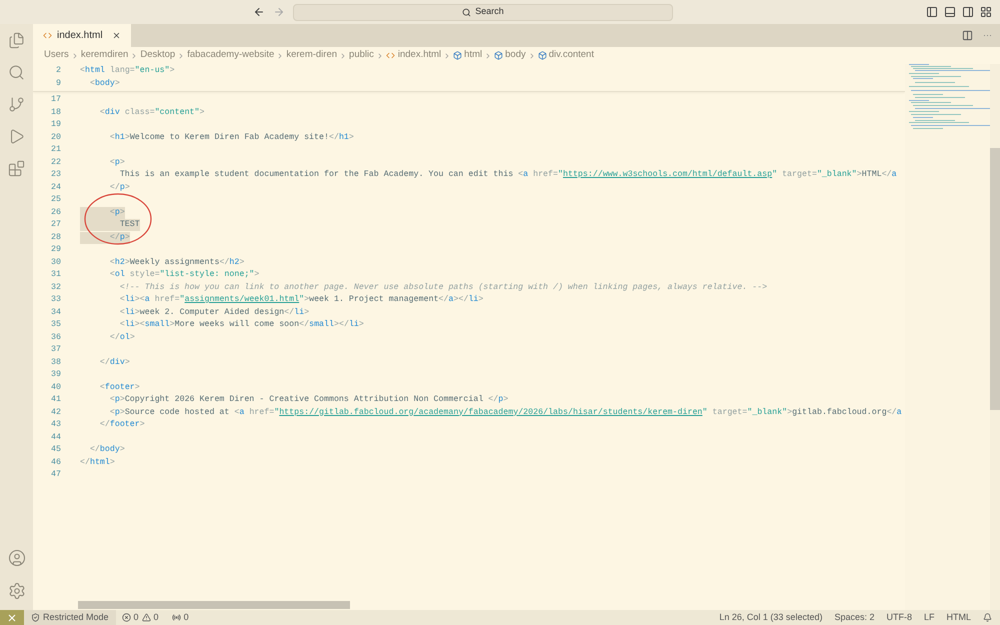  Describe the element at coordinates (16, 168) in the screenshot. I see `extensions-icon` at that location.